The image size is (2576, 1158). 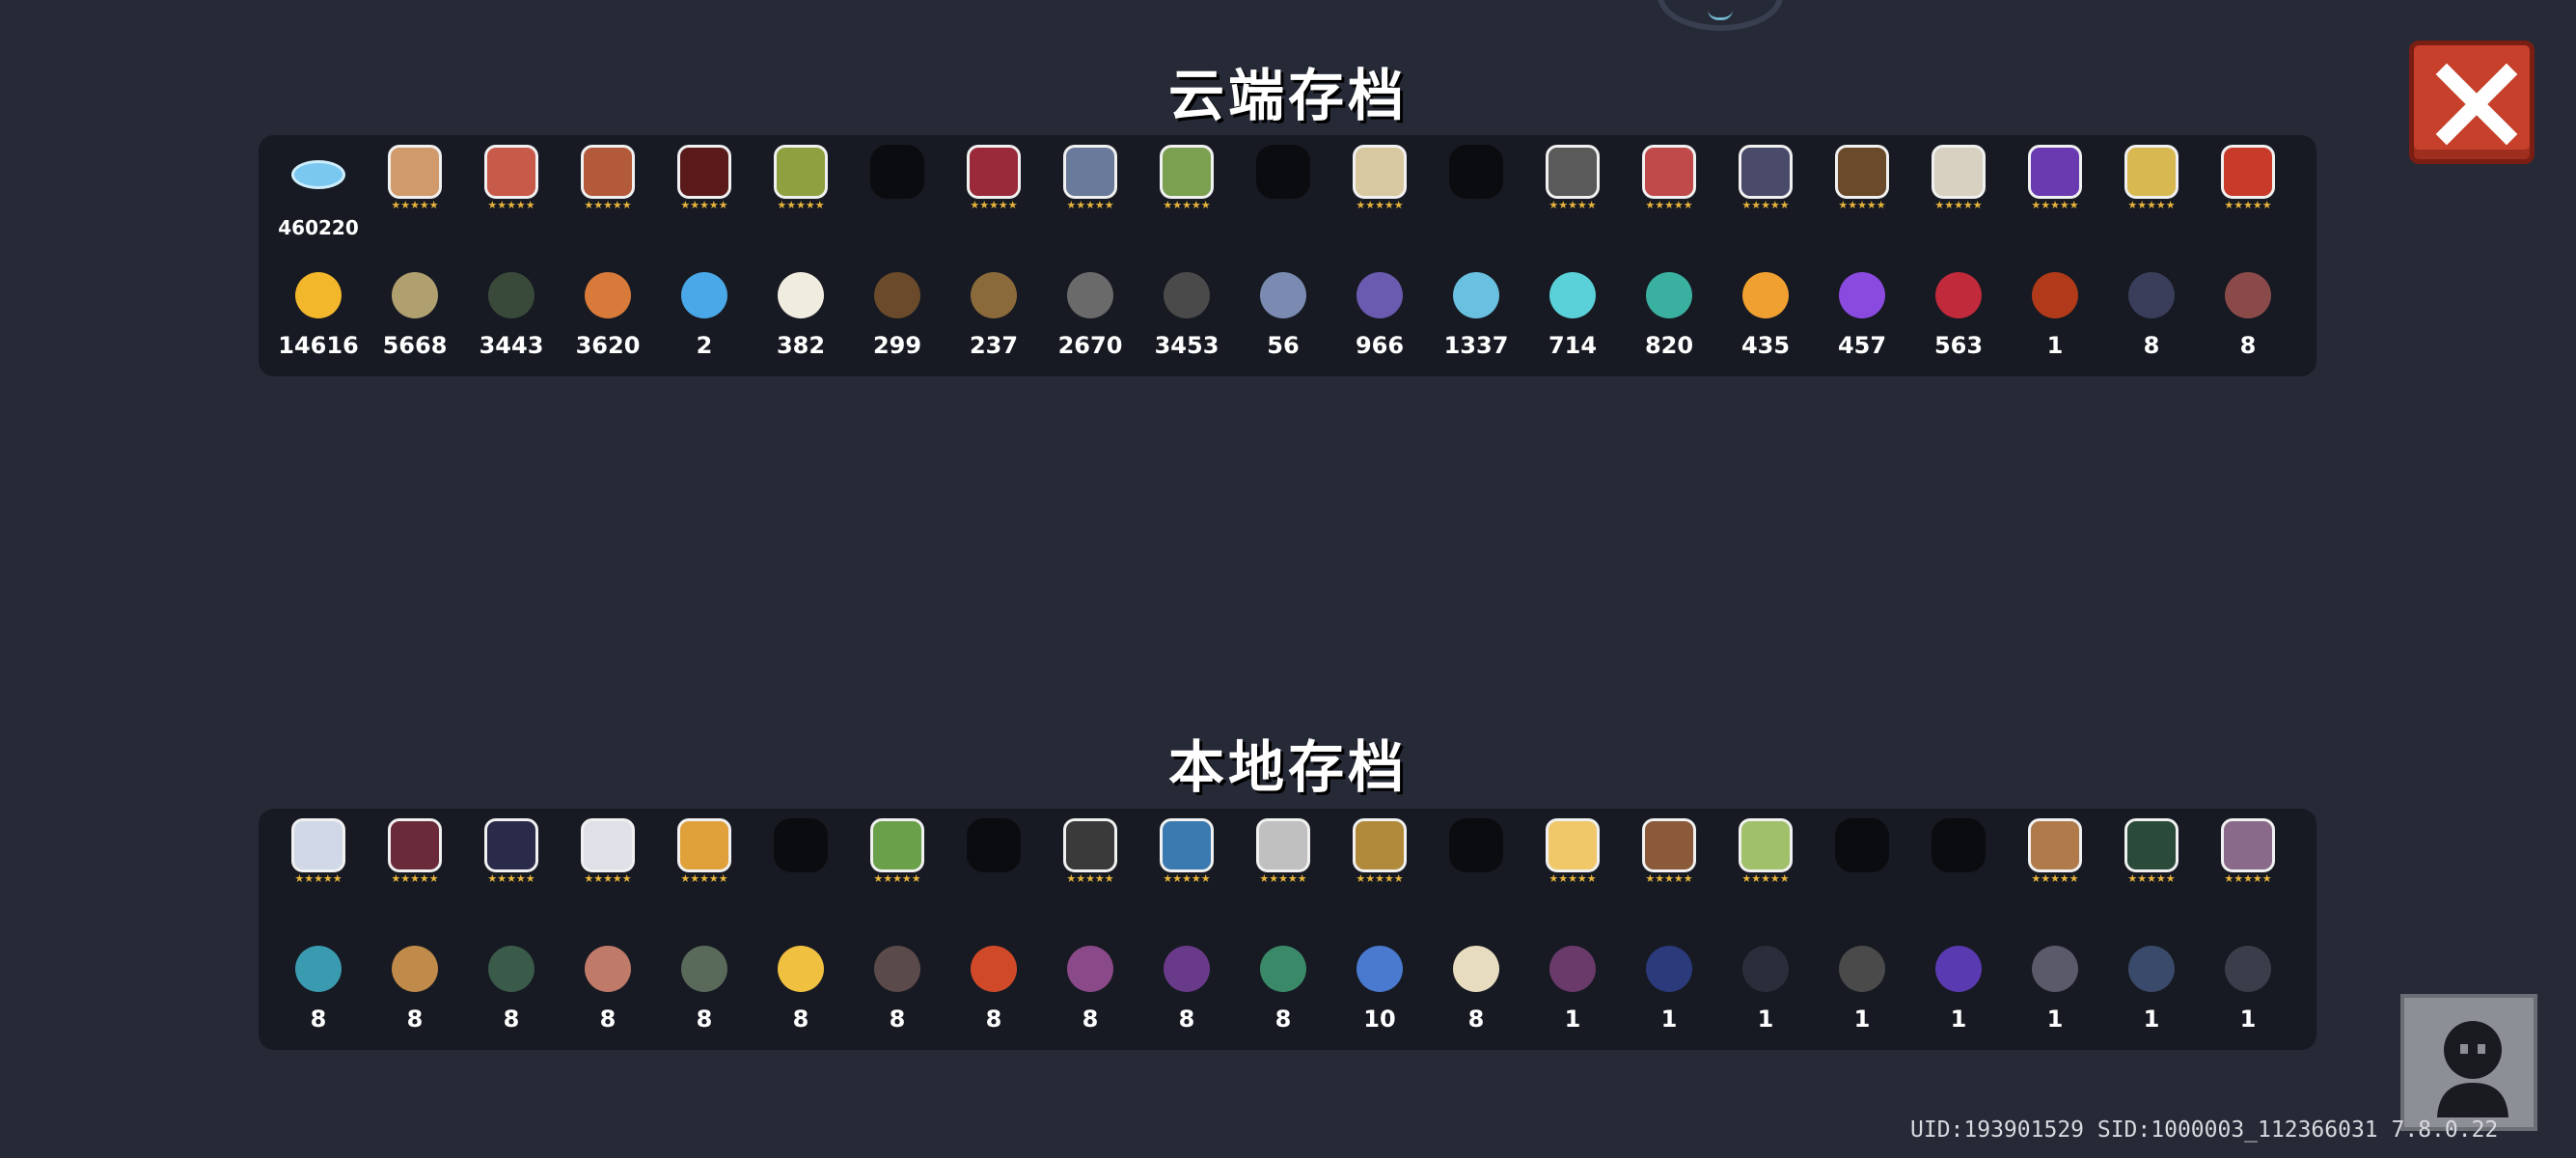 What do you see at coordinates (1669, 318) in the screenshot?
I see `material-slot: 820` at bounding box center [1669, 318].